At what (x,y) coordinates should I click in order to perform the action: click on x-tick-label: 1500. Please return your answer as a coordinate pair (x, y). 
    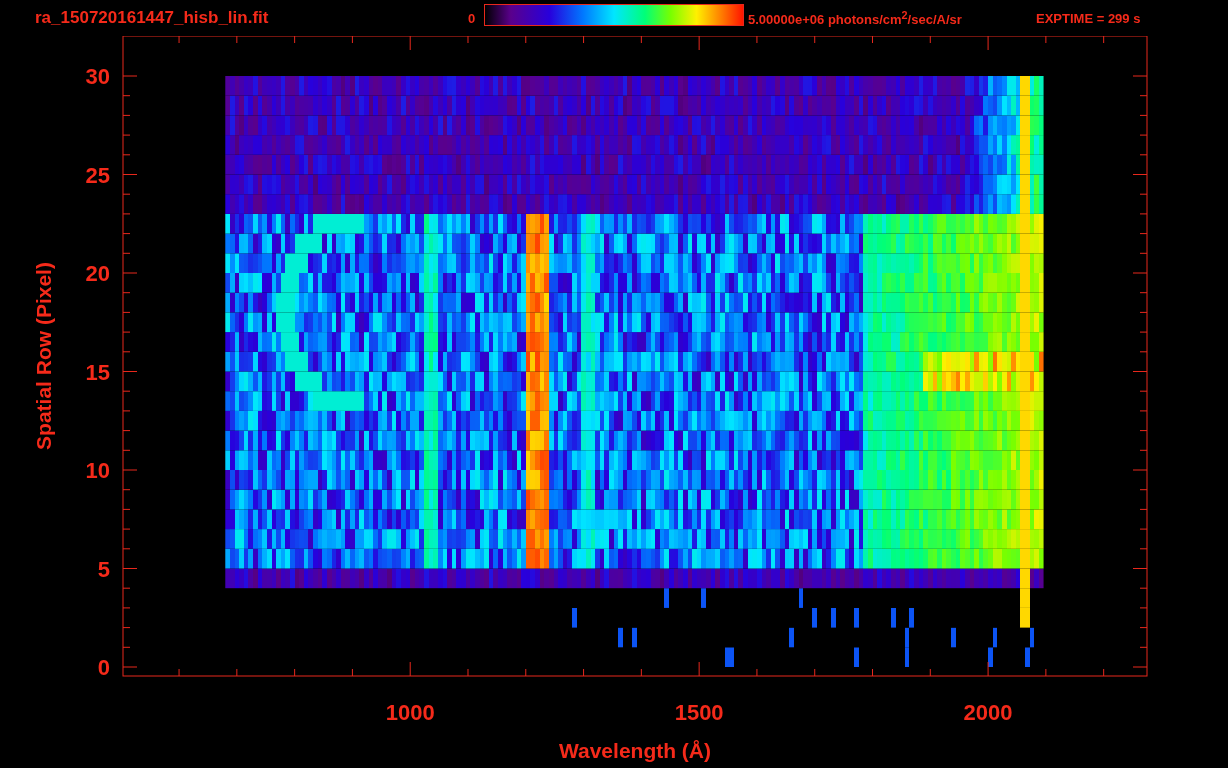
    Looking at the image, I should click on (699, 712).